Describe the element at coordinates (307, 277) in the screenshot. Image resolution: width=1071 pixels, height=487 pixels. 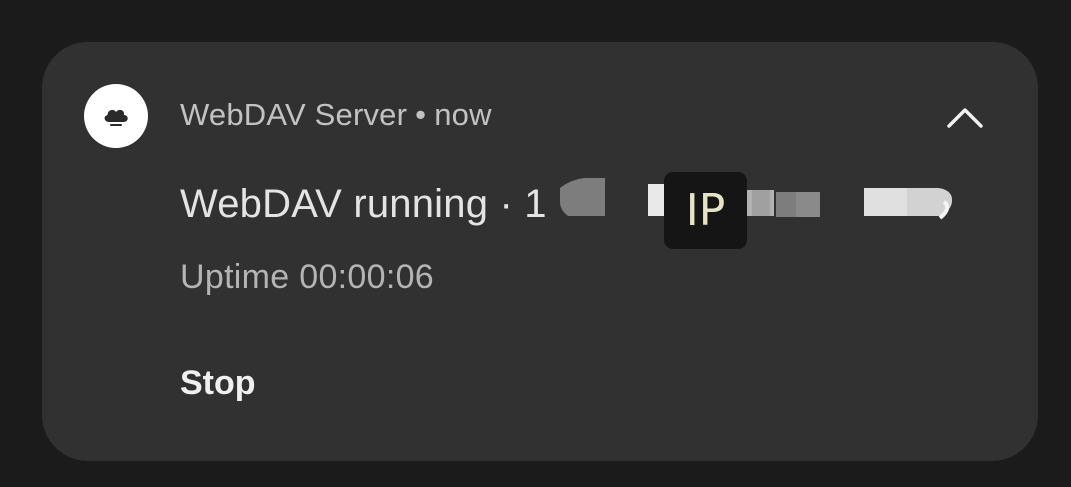
I see `uptime-text: Uptime 00:00:06` at that location.